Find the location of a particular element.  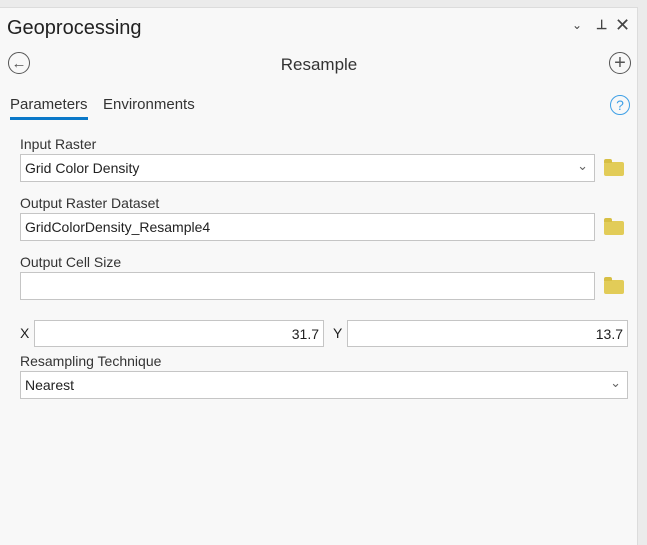

tab-parameters: Parameters is located at coordinates (49, 108).